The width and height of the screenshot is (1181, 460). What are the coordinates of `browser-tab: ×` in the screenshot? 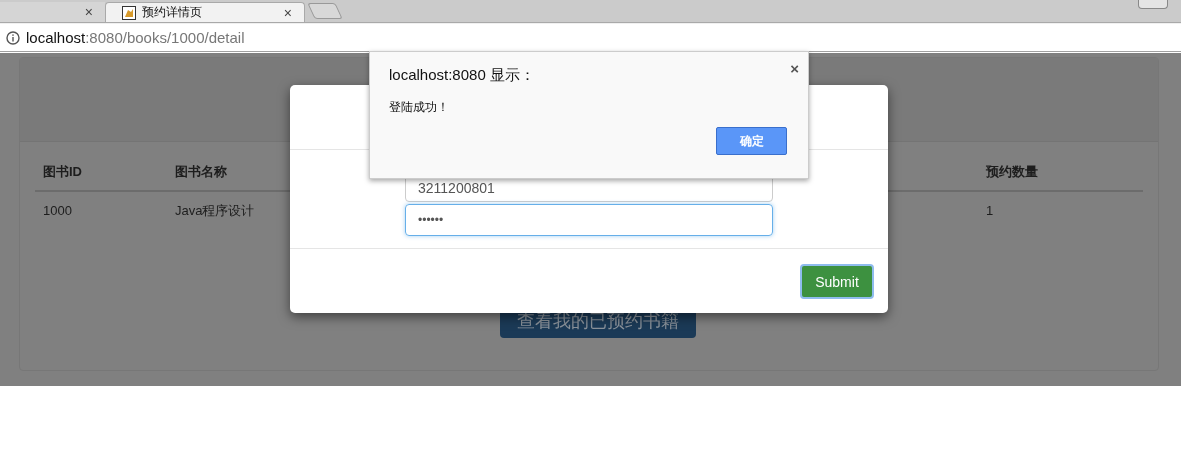 It's located at (52, 12).